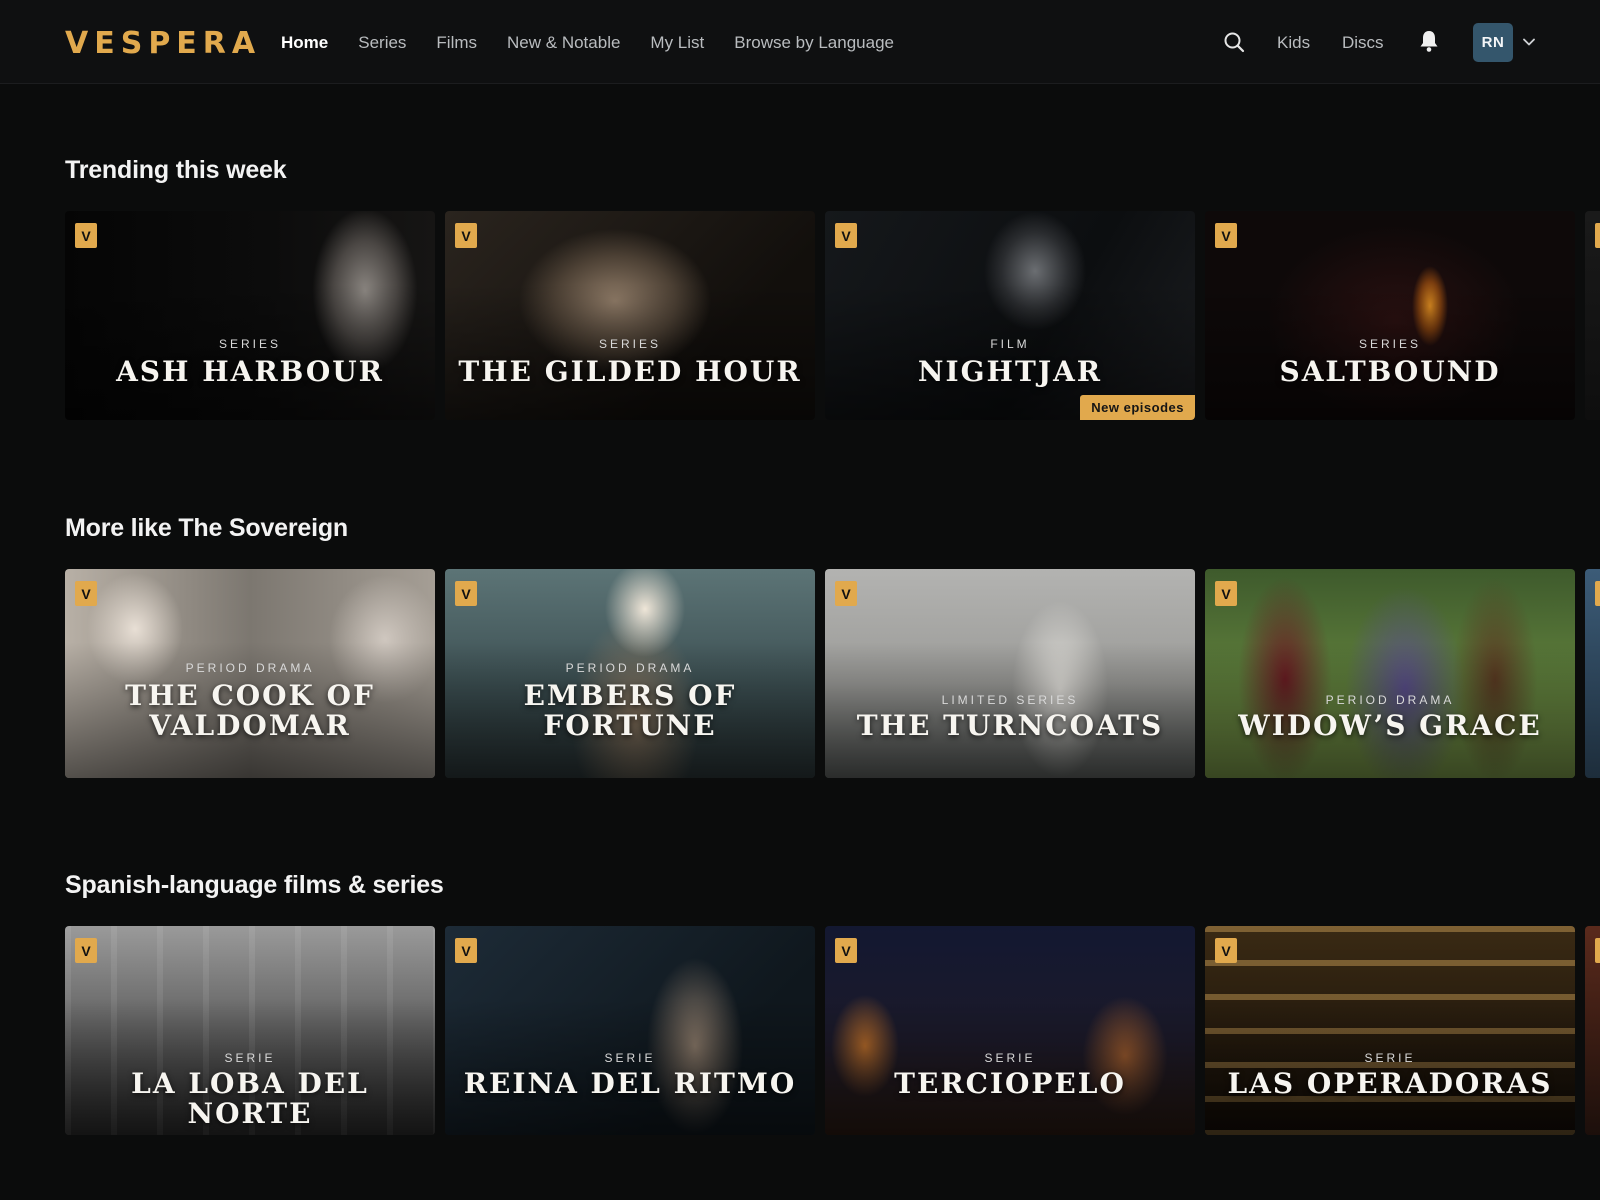 This screenshot has width=1600, height=1200. I want to click on card-title-line-2: VALDOMAR, so click(250, 725).